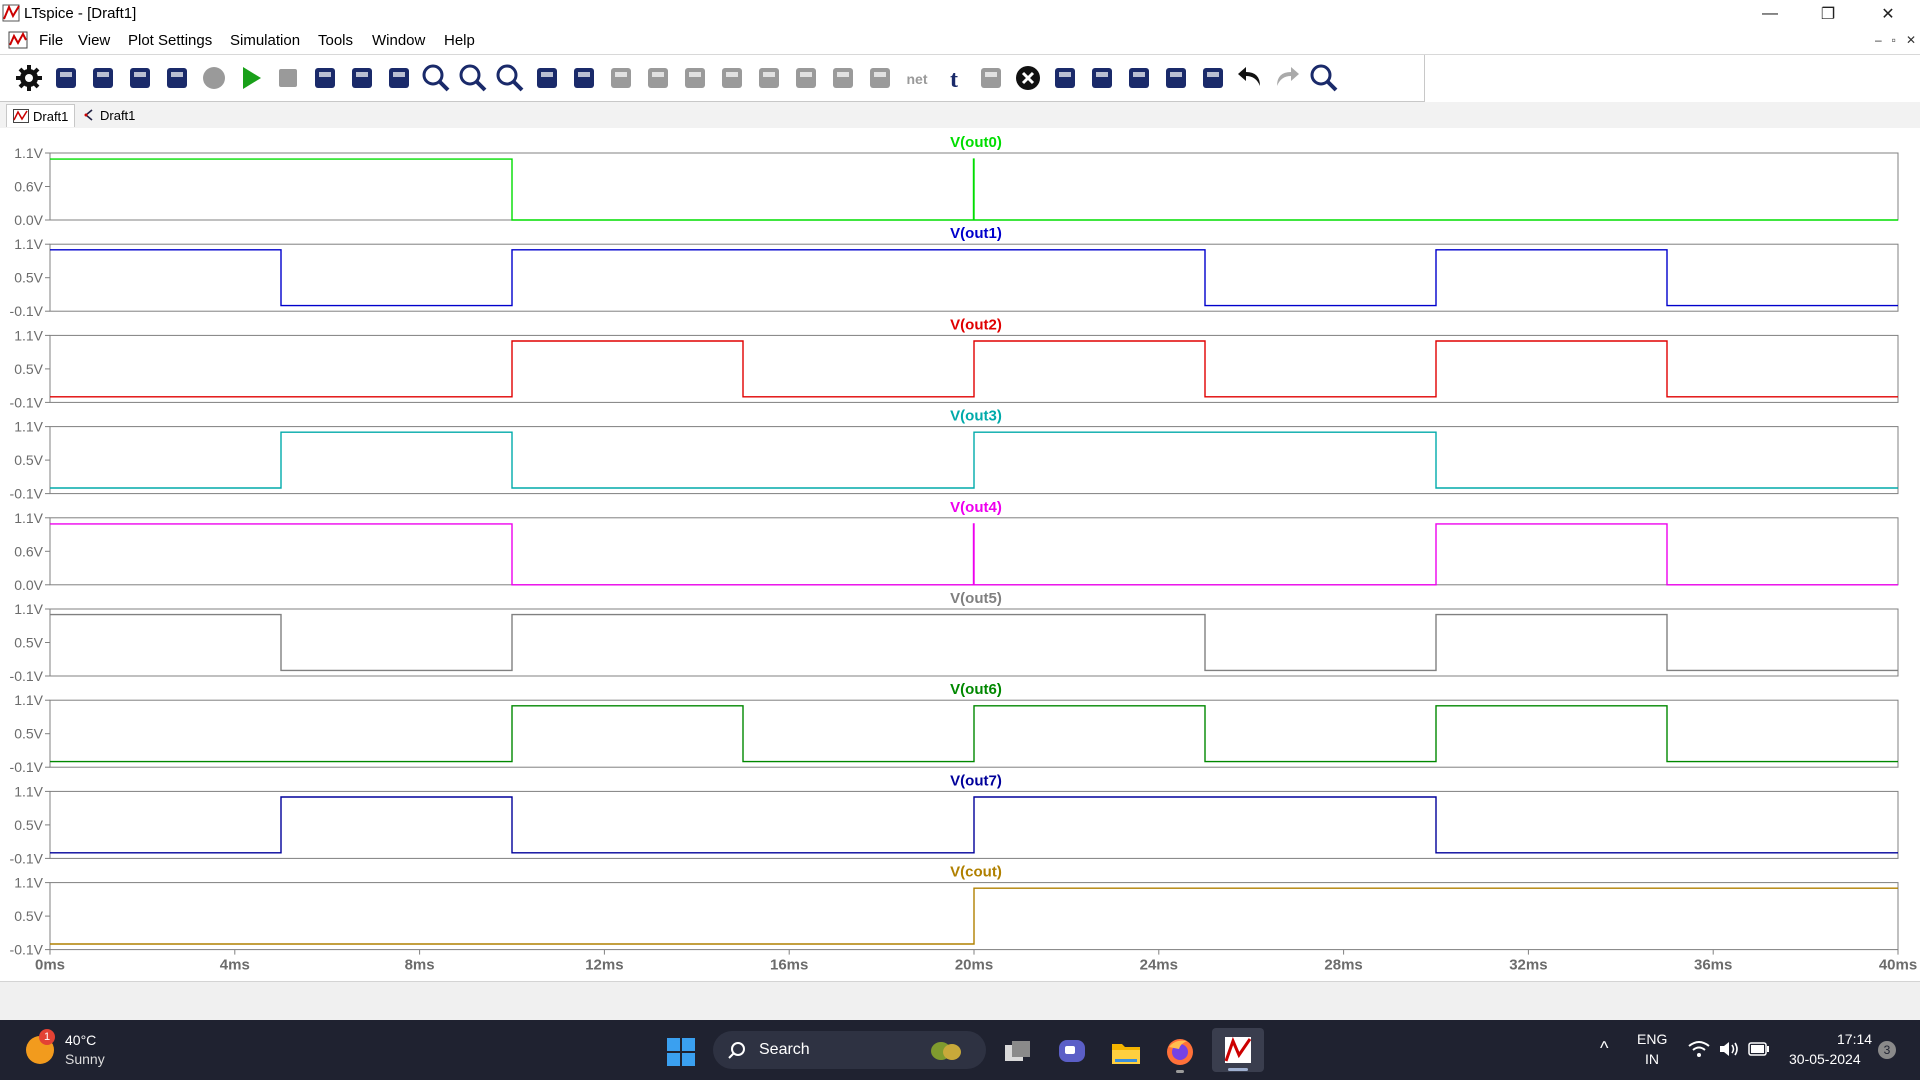 This screenshot has height=1080, width=1920. What do you see at coordinates (976, 416) in the screenshot?
I see `trace-label: V(out3)` at bounding box center [976, 416].